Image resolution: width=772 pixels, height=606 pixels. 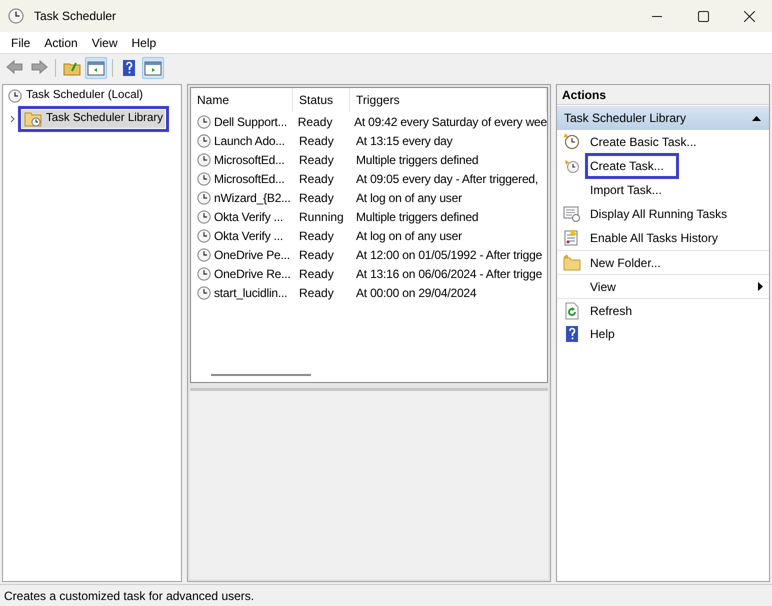 I want to click on action-label: Display All Running Tasks, so click(x=659, y=214).